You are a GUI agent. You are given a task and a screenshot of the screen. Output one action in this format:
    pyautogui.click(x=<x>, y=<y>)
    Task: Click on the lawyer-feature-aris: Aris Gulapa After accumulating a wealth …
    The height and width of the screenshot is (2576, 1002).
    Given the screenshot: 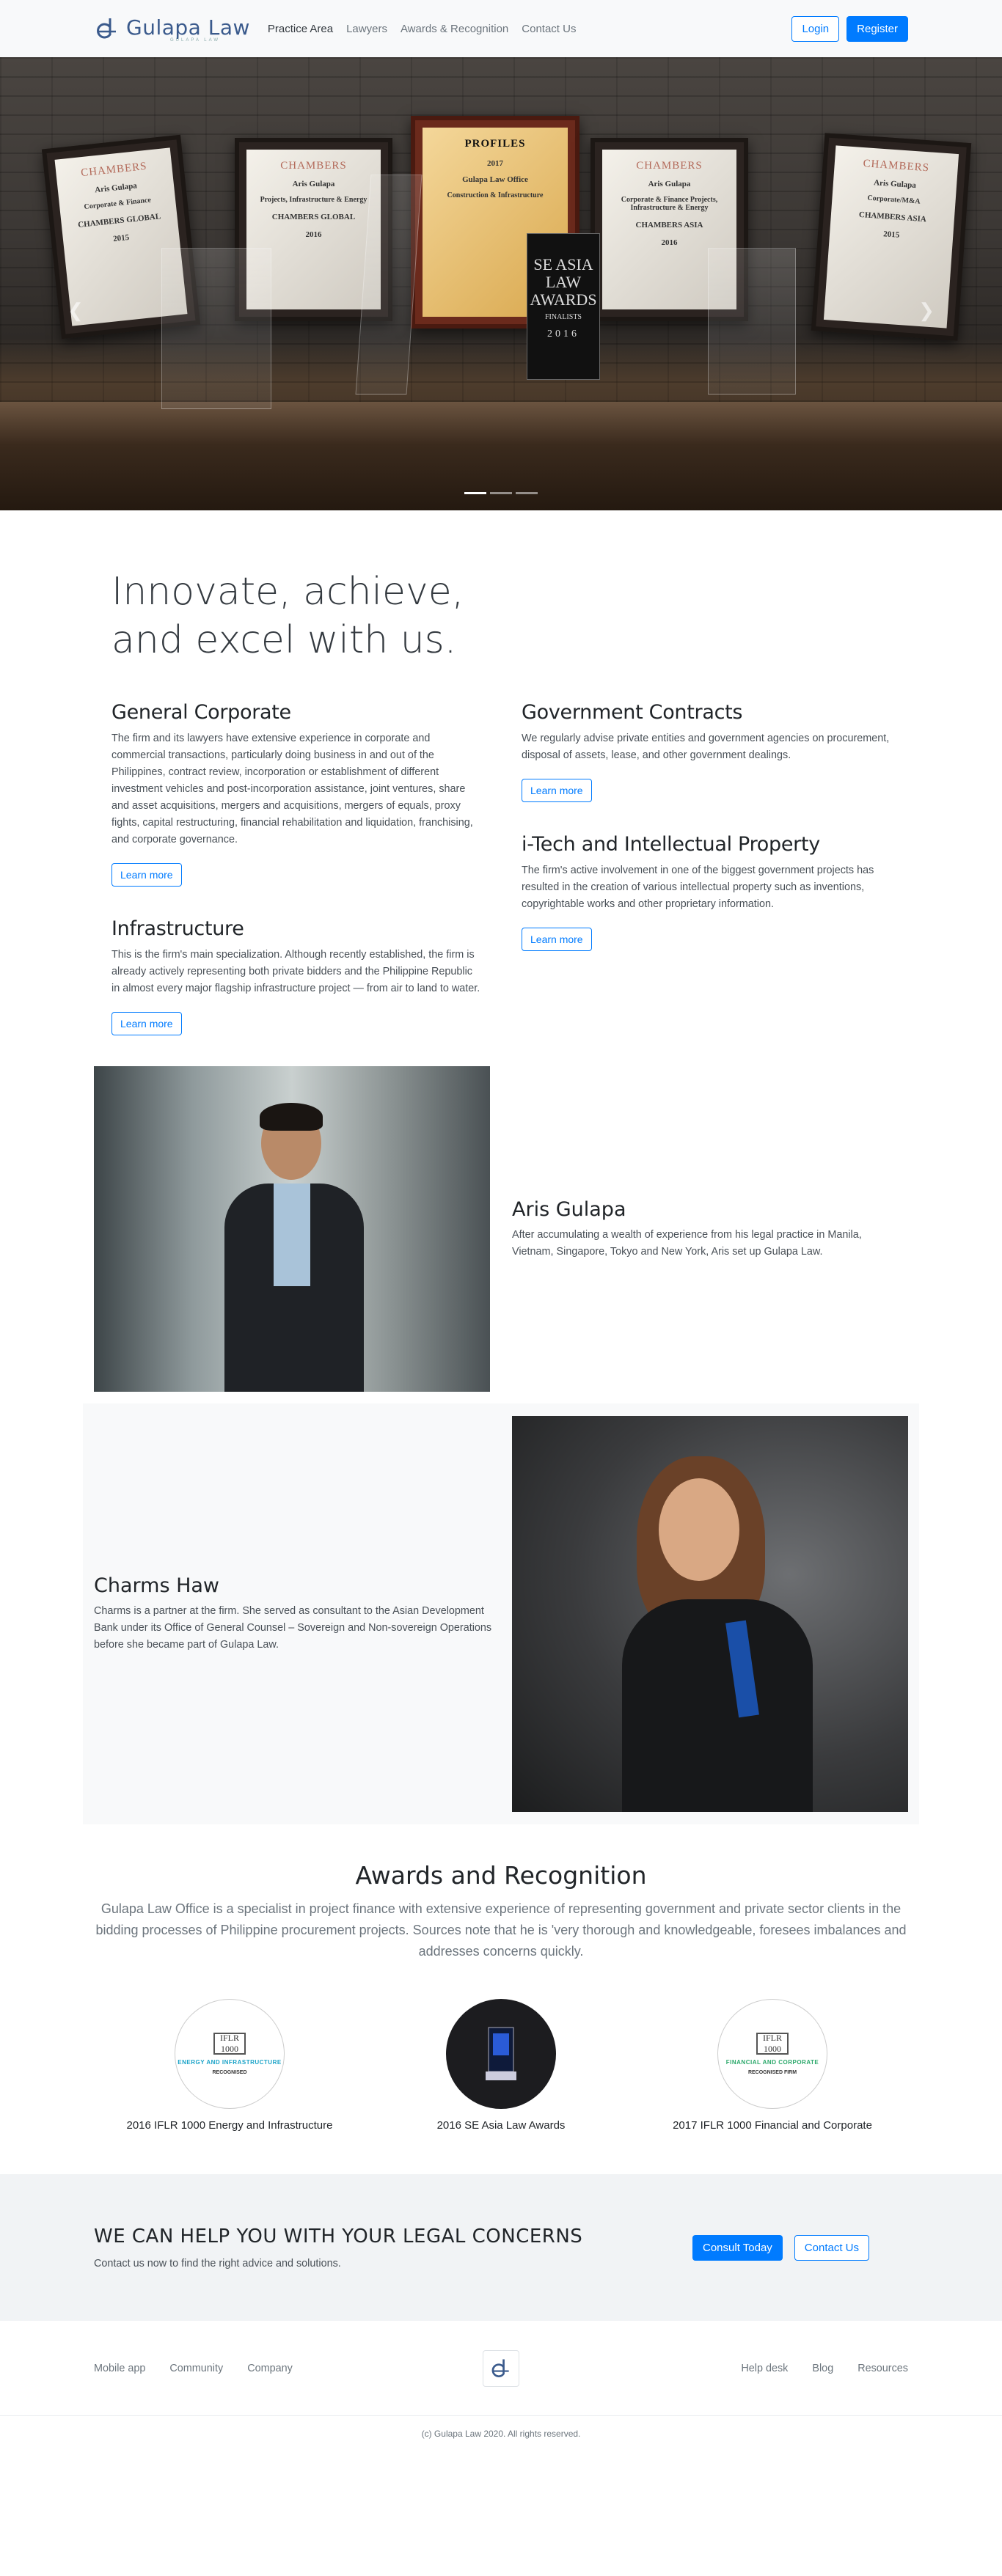 What is the action you would take?
    pyautogui.click(x=501, y=1229)
    